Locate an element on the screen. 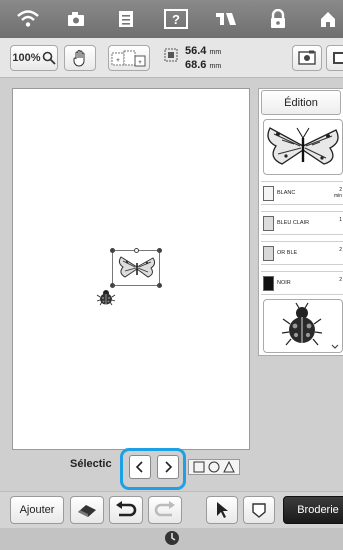  preview-button is located at coordinates (334, 58).